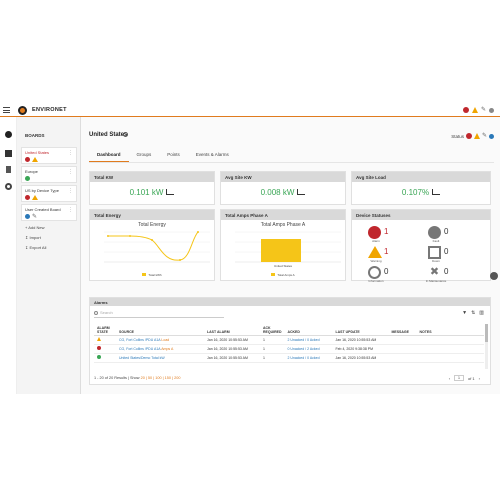 This screenshot has height=500, width=500. I want to click on prev-page-icon: ‹, so click(449, 378).